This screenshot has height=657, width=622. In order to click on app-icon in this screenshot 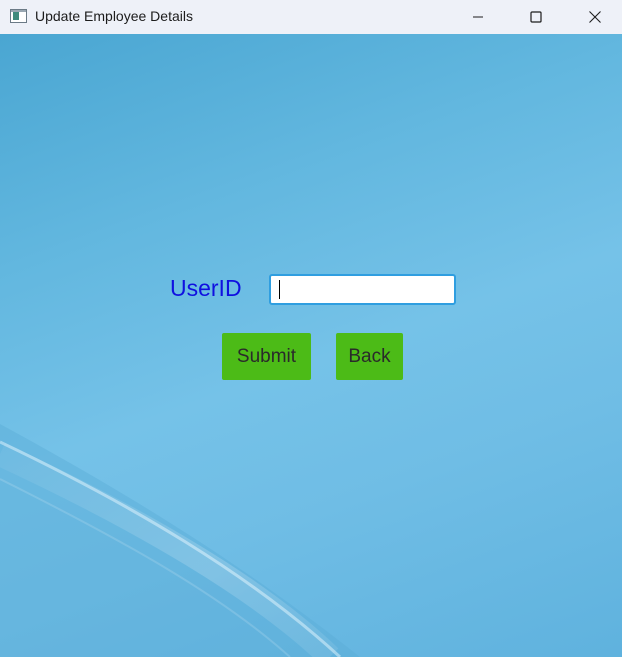, I will do `click(18, 16)`.